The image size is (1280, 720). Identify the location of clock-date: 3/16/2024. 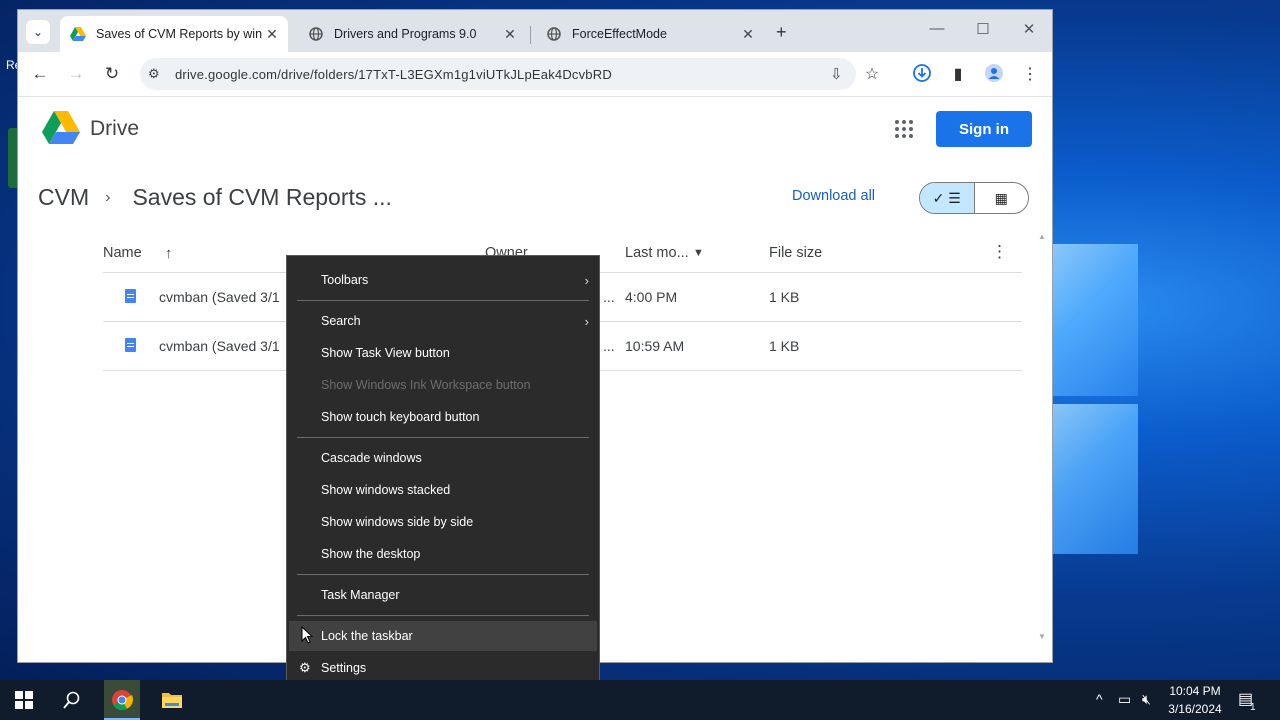
(1195, 709).